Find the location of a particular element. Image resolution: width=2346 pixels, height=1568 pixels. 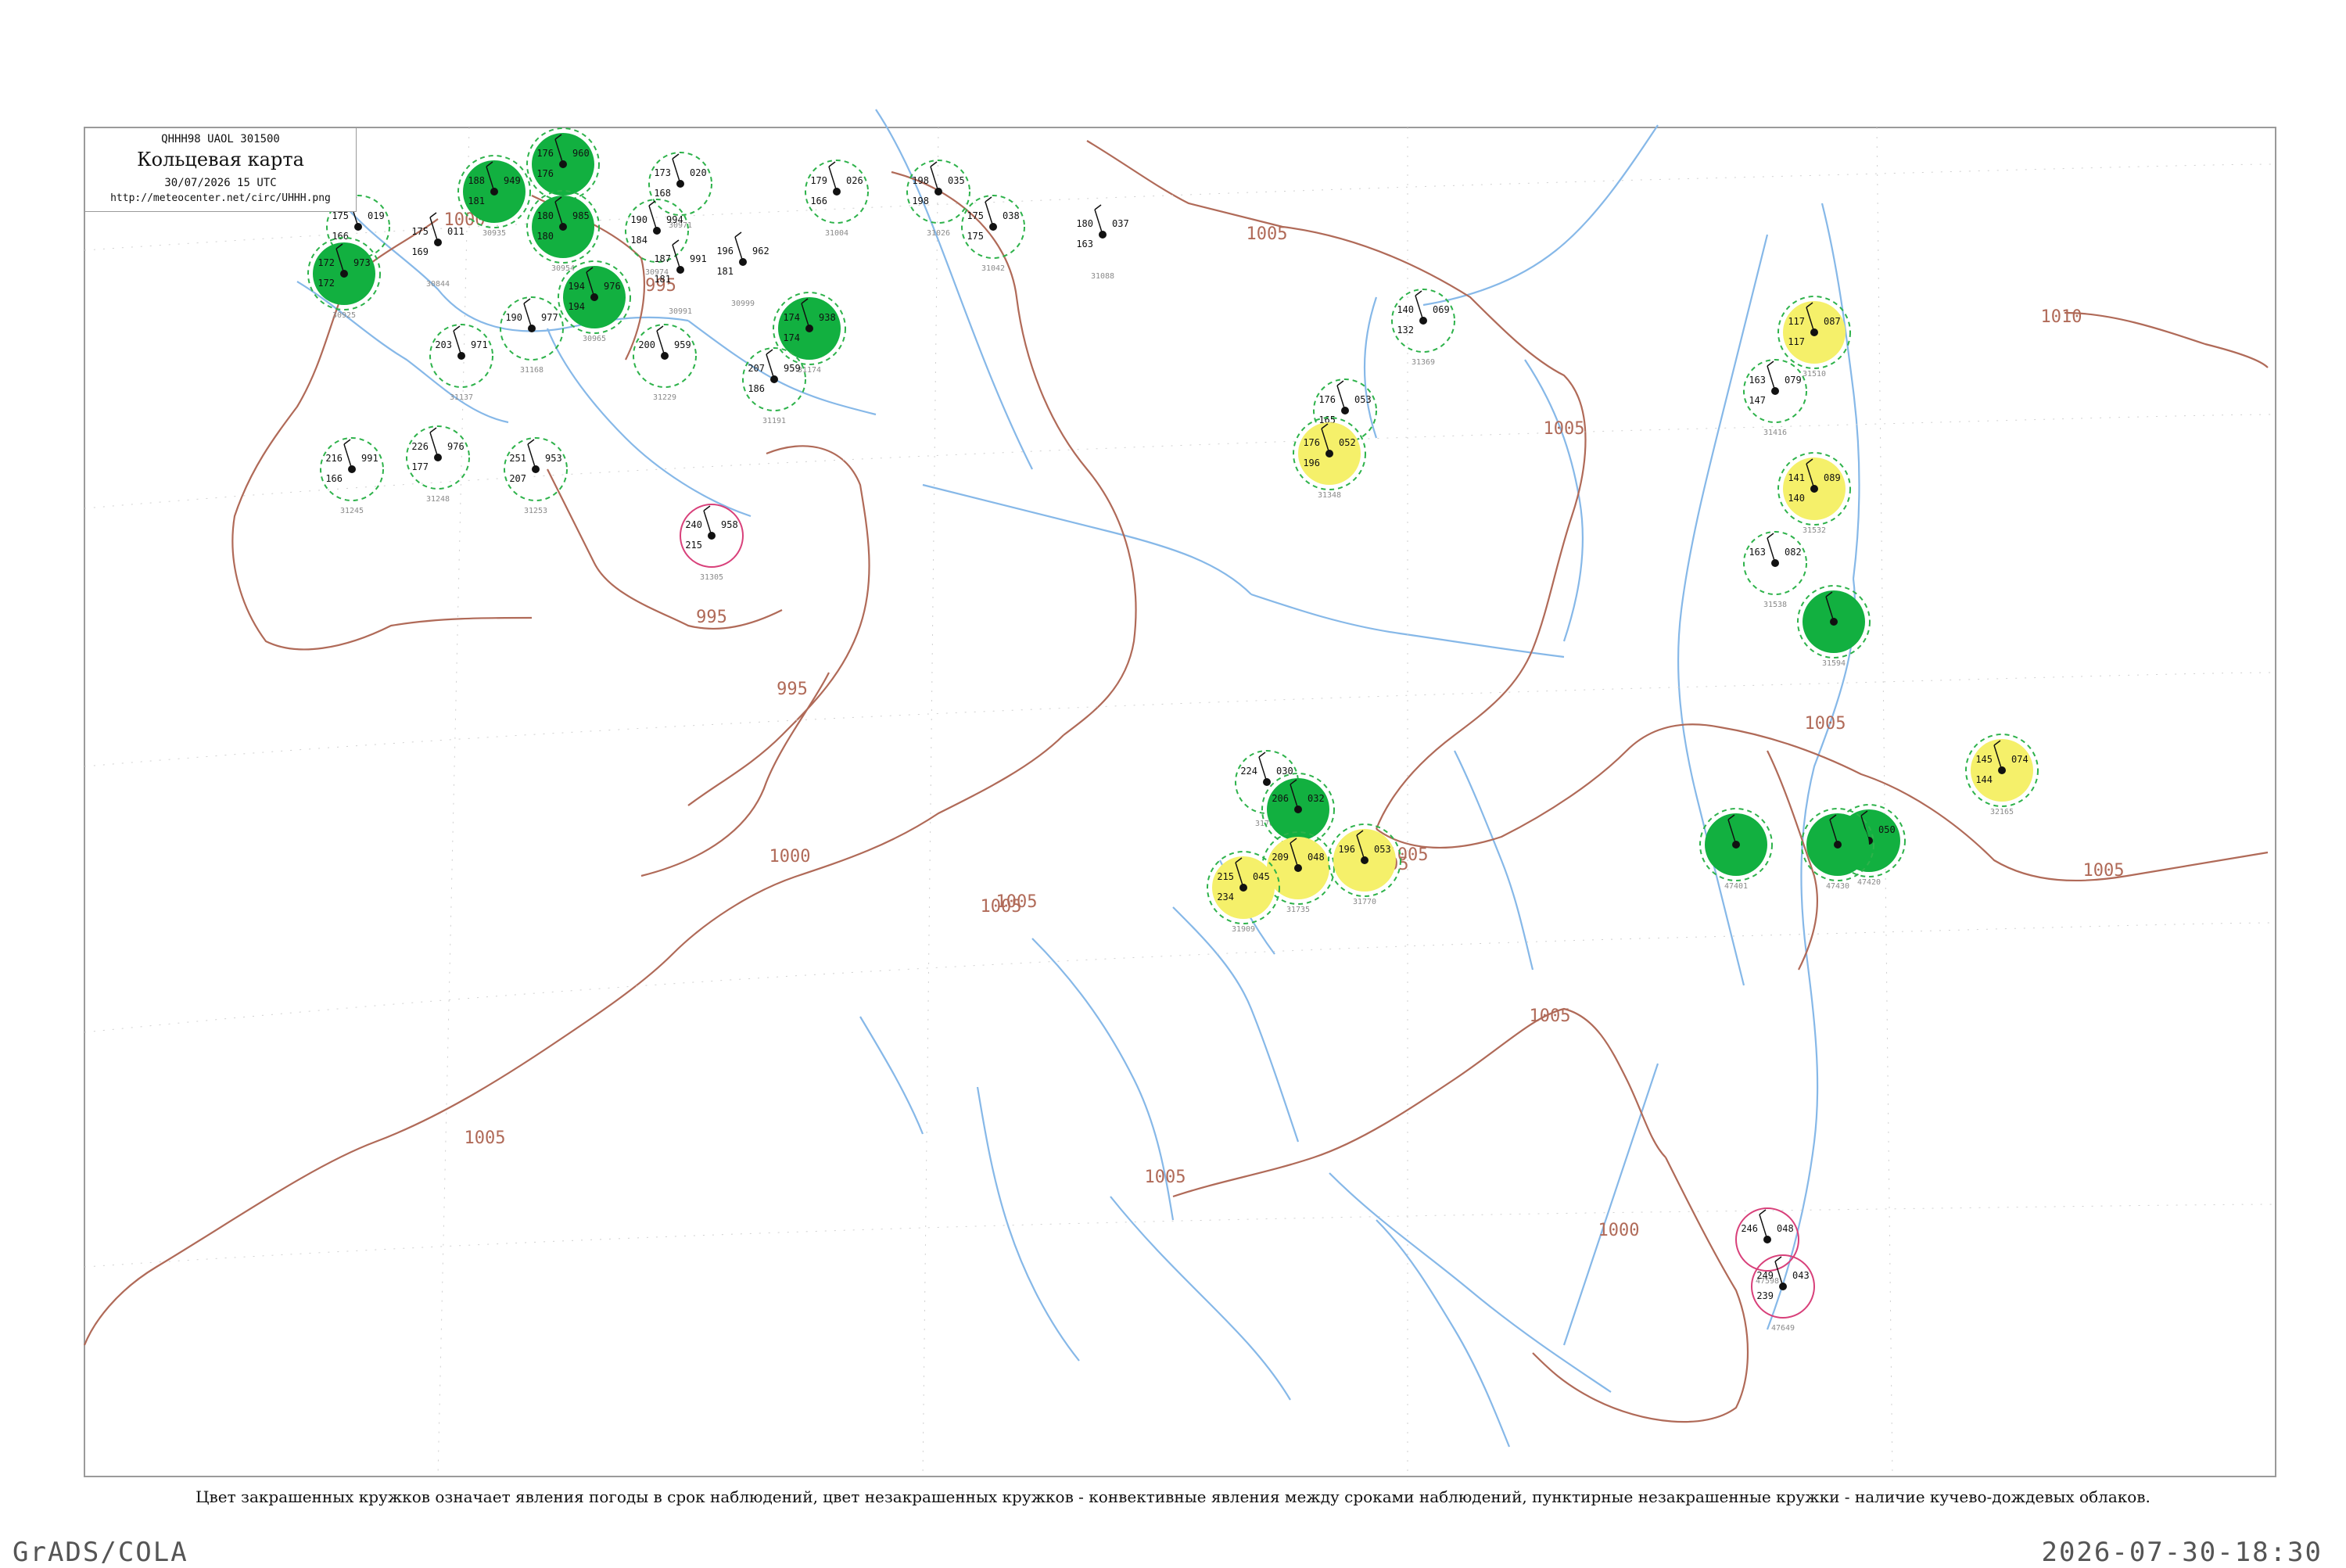

station-index: 31042 is located at coordinates (993, 268).